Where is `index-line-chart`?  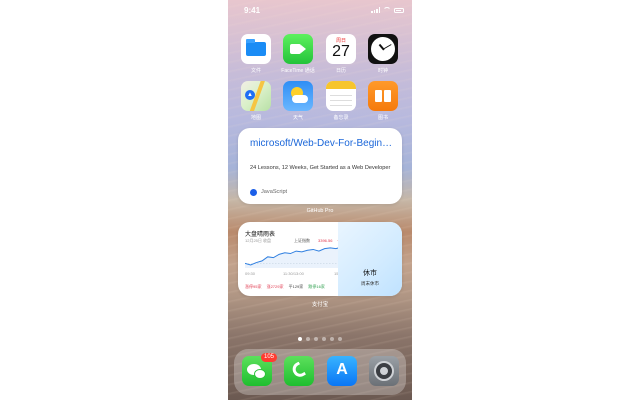
index-line-chart is located at coordinates (299, 257).